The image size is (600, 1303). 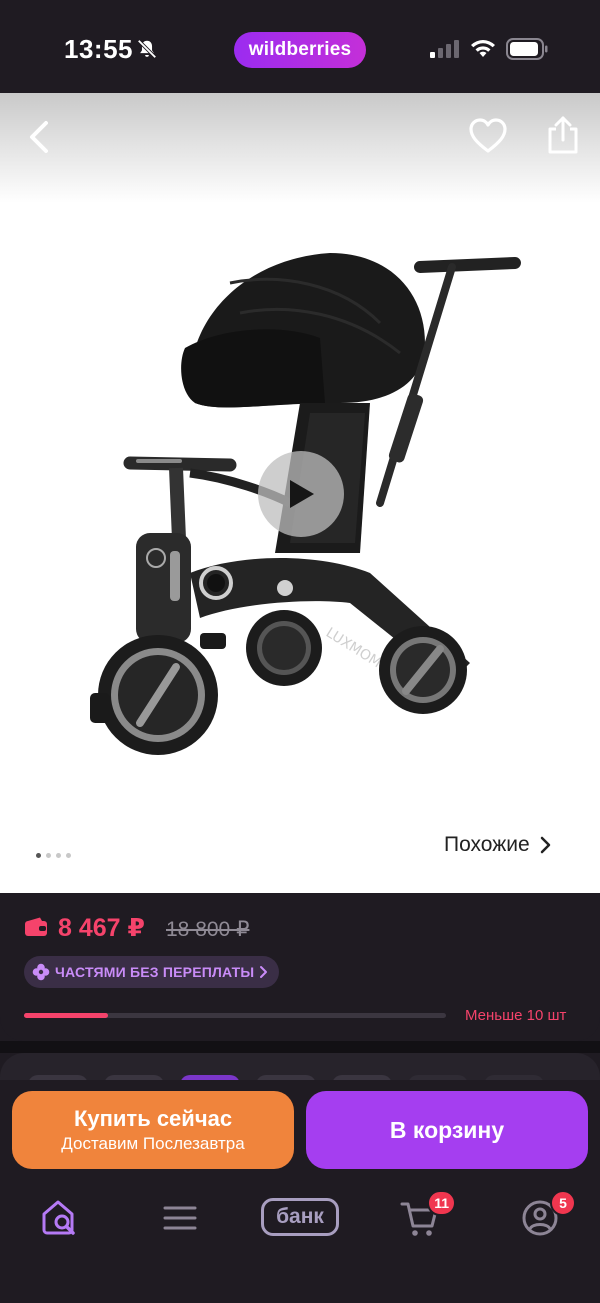 I want to click on similar-label: Похожие, so click(x=487, y=844).